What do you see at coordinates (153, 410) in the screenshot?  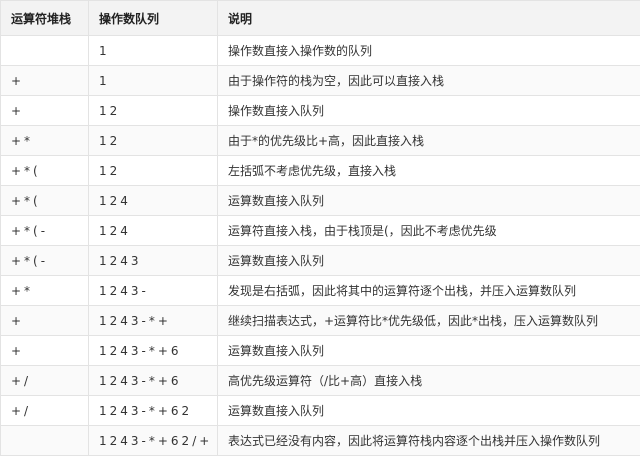 I see `cell-operand-queue: 1243-*+62` at bounding box center [153, 410].